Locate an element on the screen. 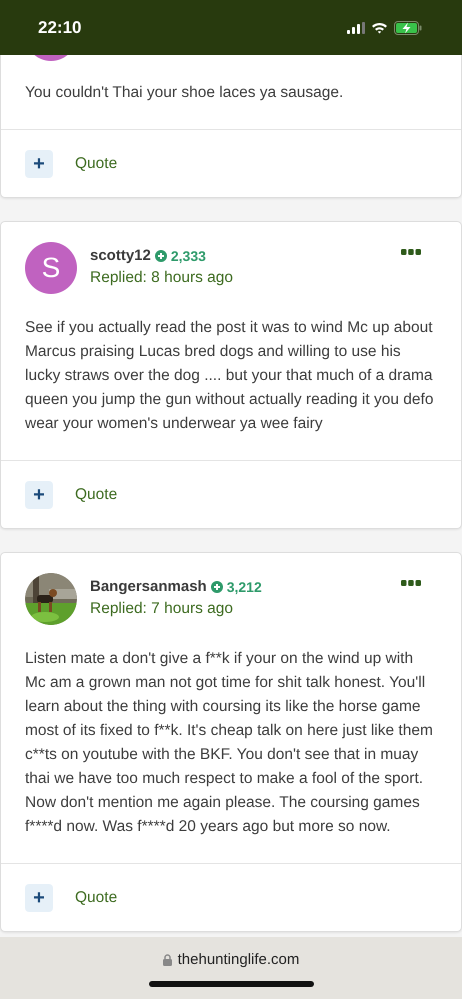 The width and height of the screenshot is (462, 999). reputation-points: 2,333 is located at coordinates (188, 256).